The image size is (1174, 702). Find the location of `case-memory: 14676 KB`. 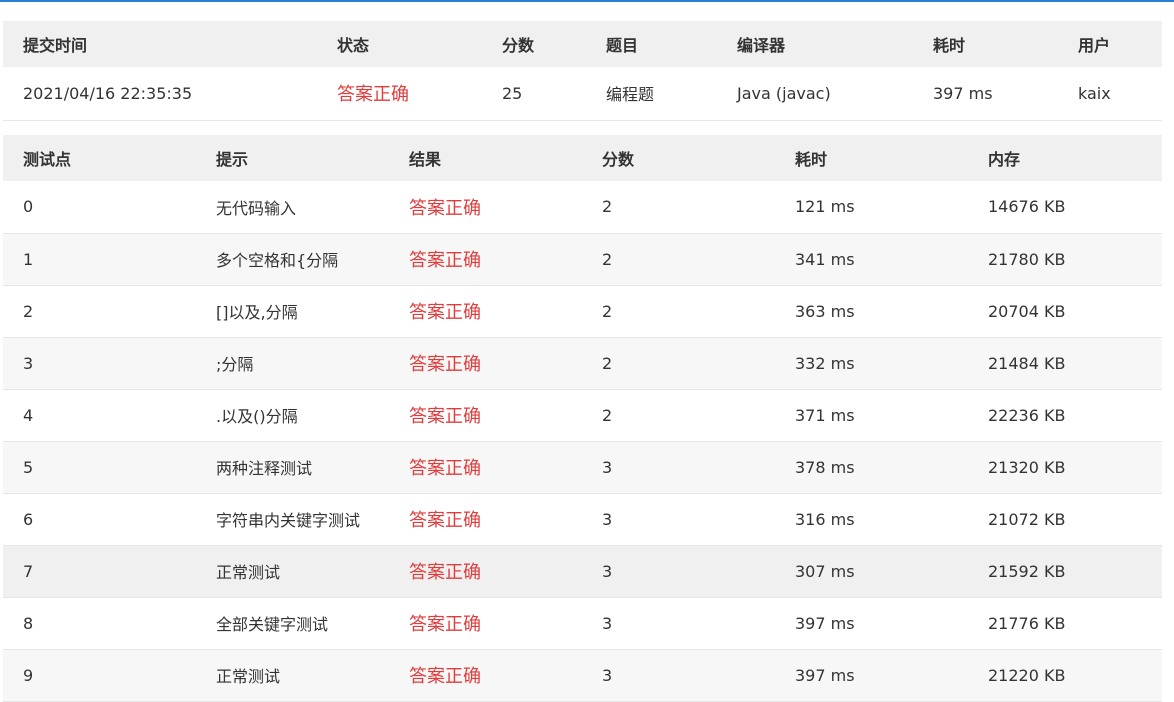

case-memory: 14676 KB is located at coordinates (1027, 207).